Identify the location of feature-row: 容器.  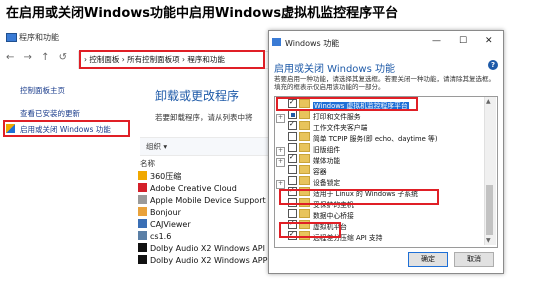
(301, 170).